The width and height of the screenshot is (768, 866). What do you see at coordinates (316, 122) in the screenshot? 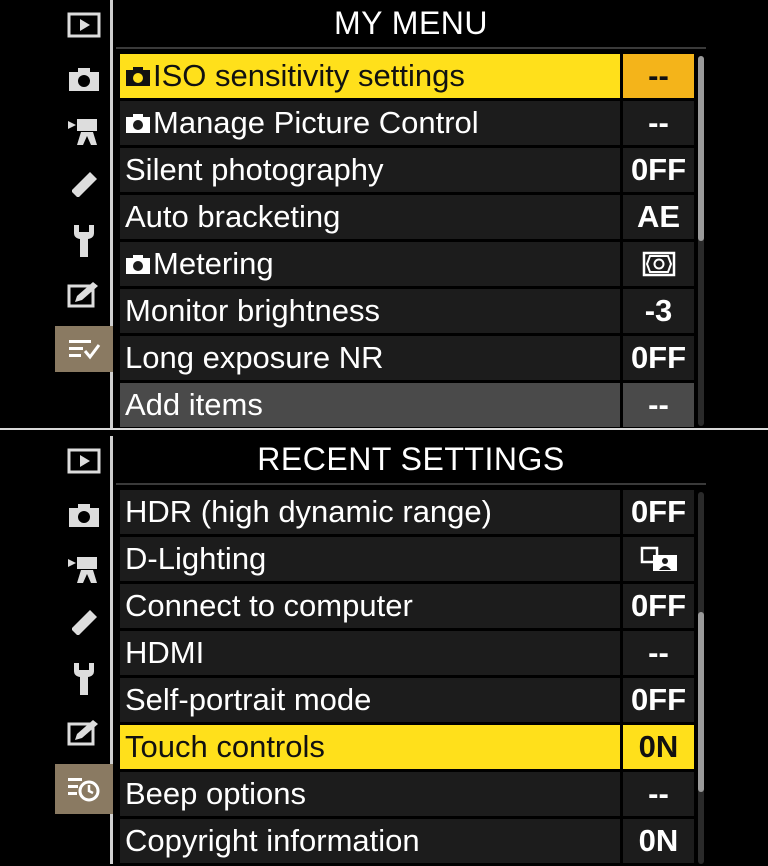
I see `row-label-text: Manage Picture Control` at bounding box center [316, 122].